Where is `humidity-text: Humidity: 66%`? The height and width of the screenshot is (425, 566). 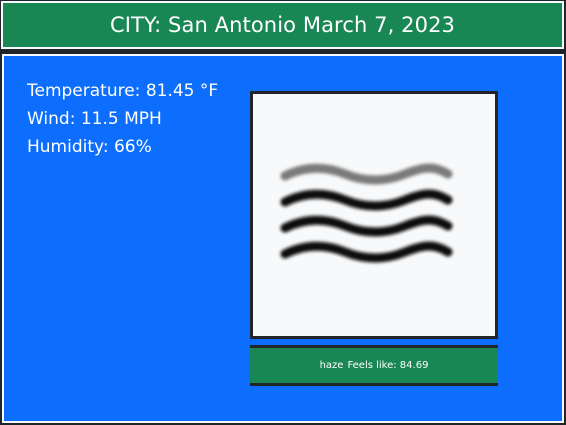 humidity-text: Humidity: 66% is located at coordinates (89, 147).